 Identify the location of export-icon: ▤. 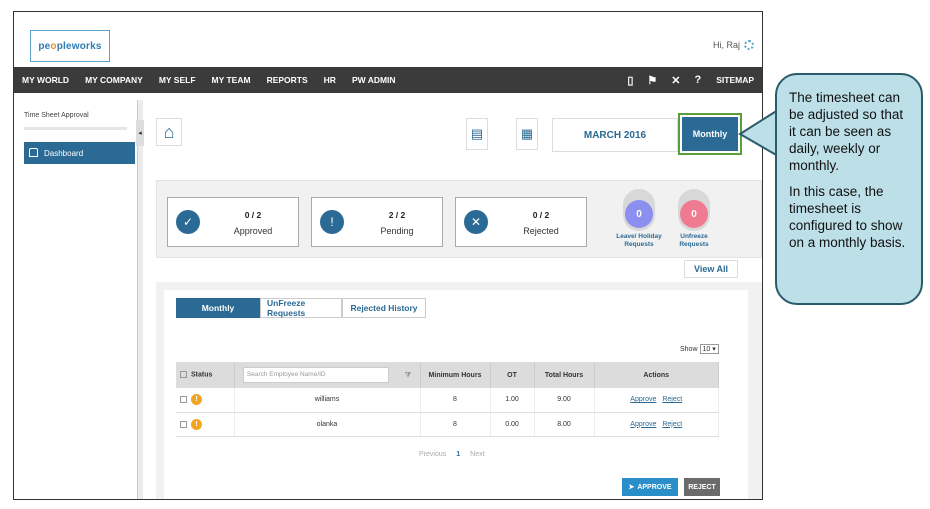
(477, 134).